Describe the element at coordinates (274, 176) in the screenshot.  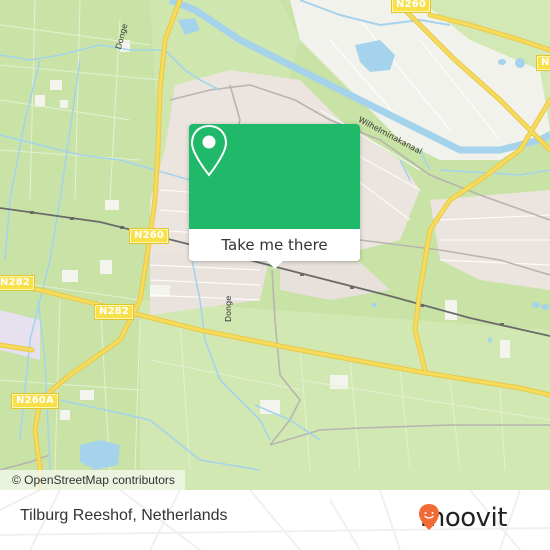
I see `popup-header` at that location.